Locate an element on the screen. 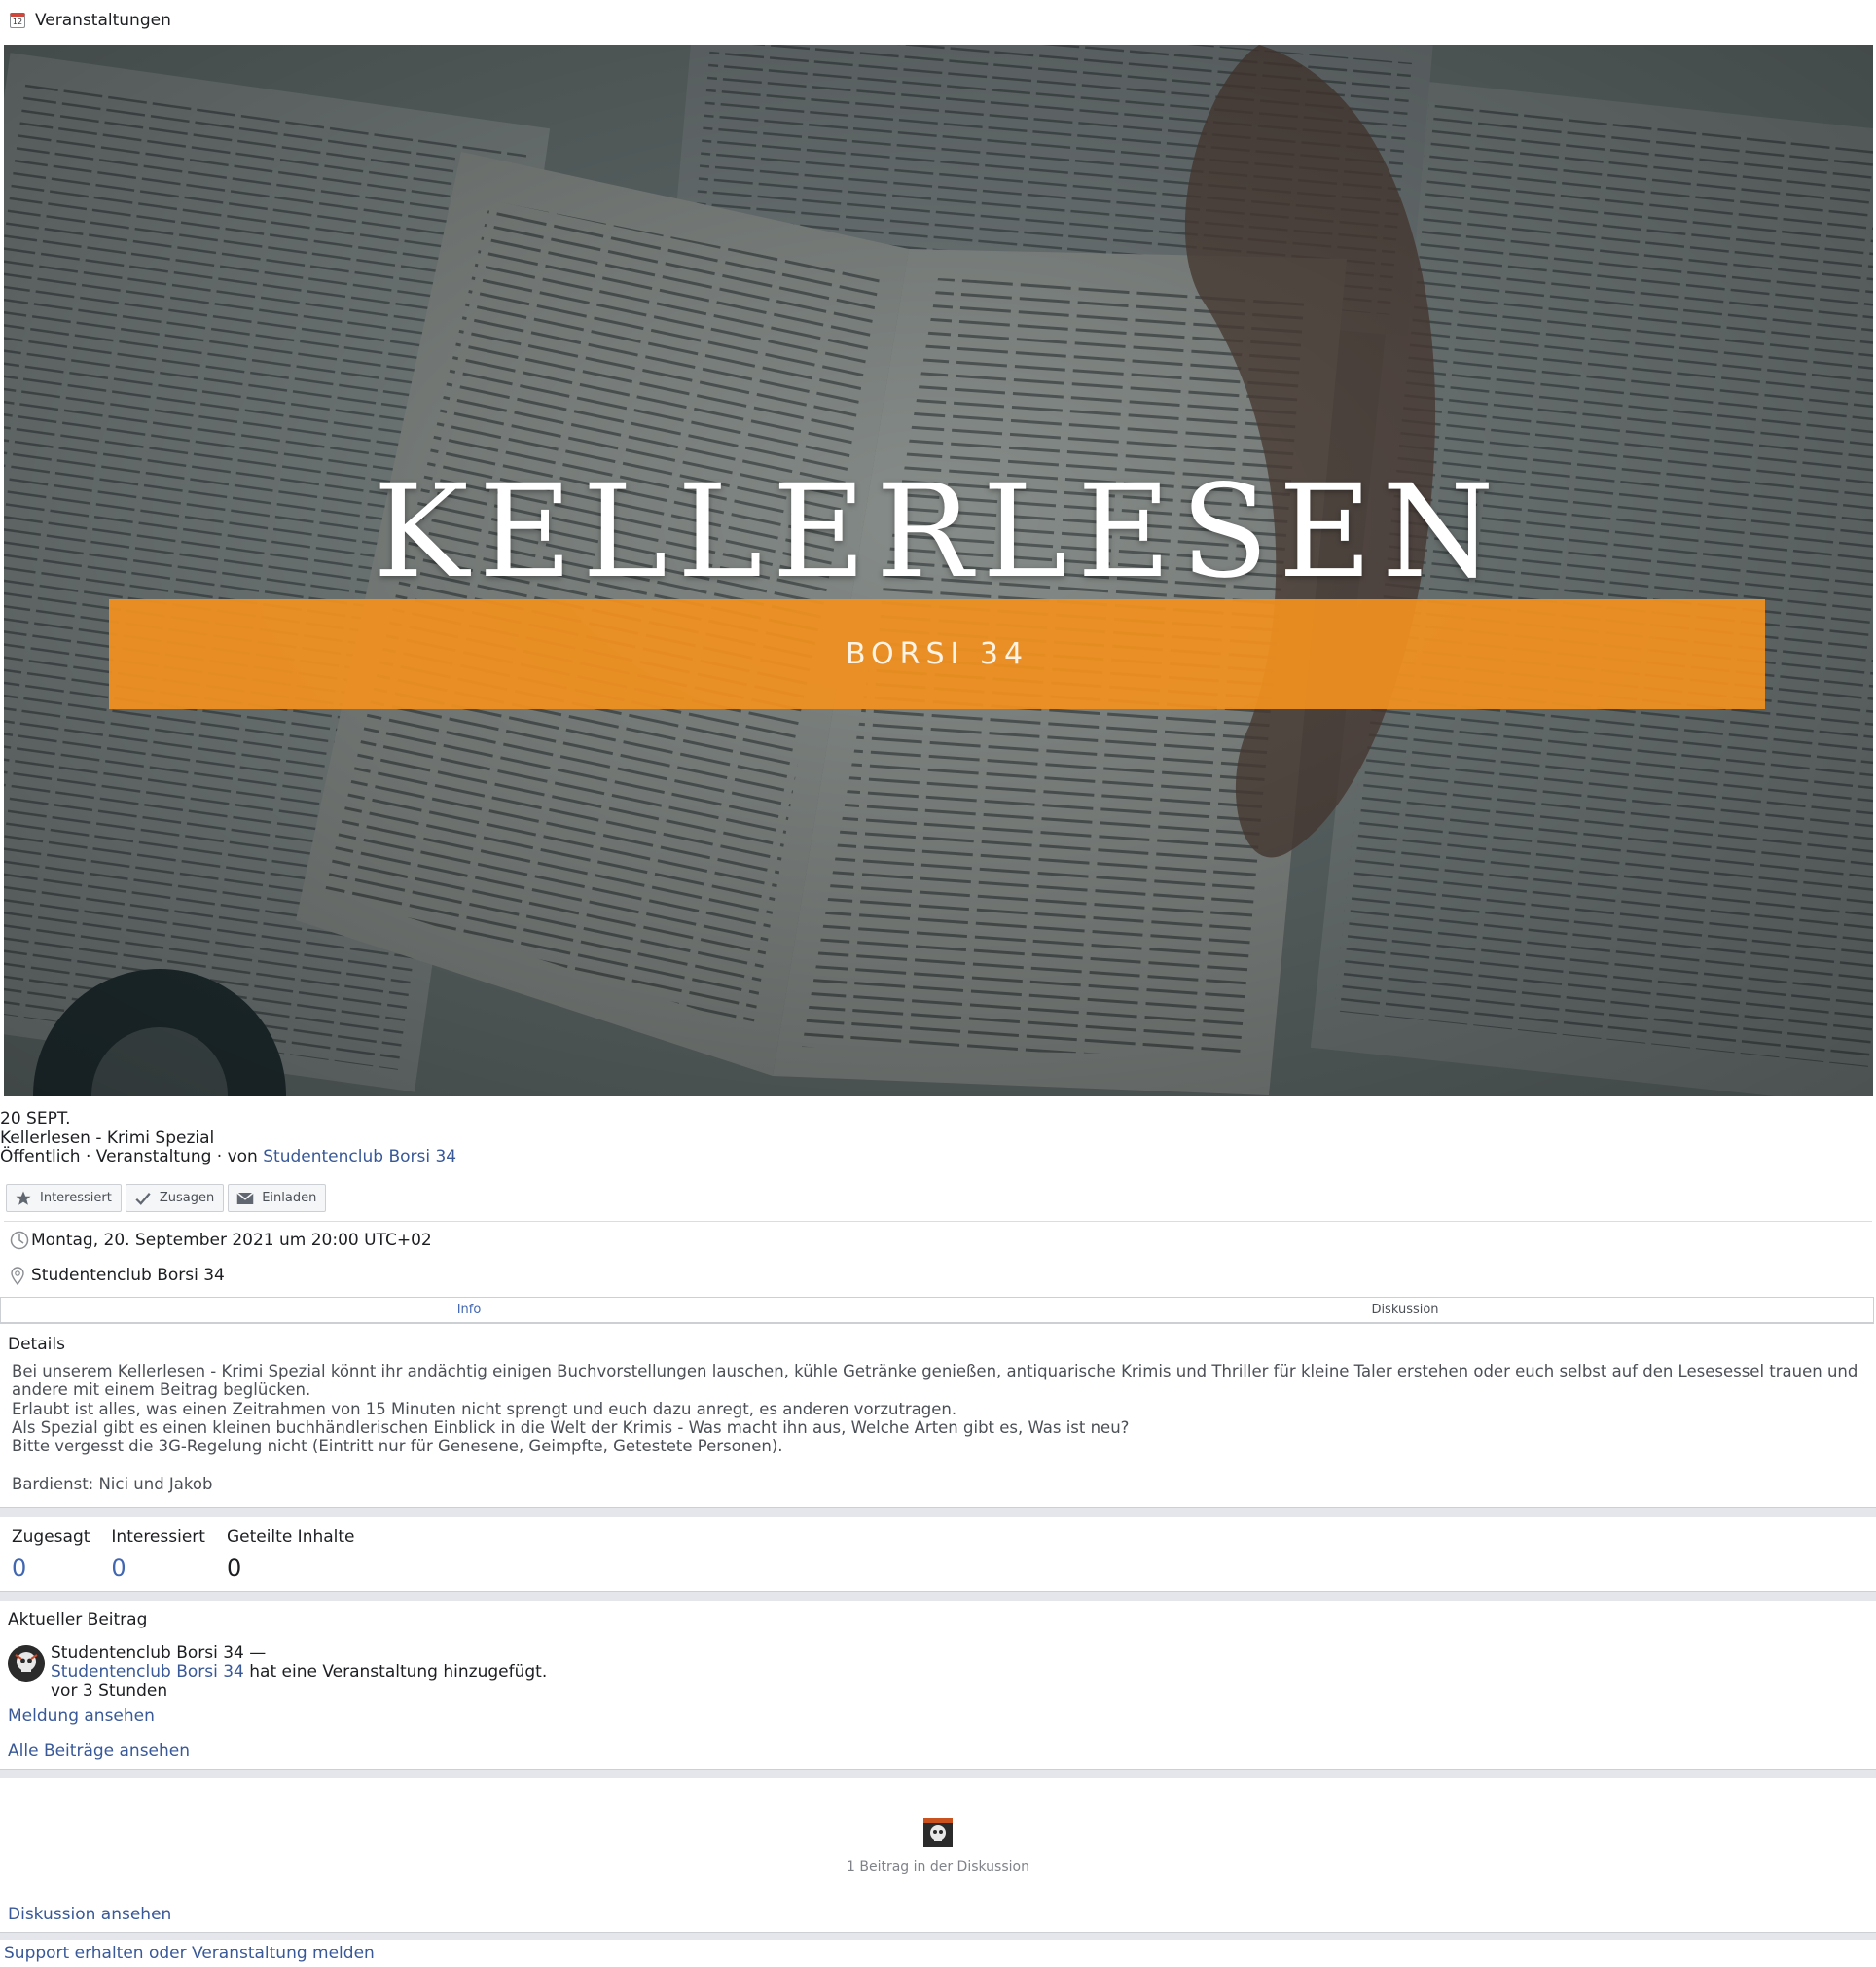 The width and height of the screenshot is (1876, 1967). going-button: Zusagen is located at coordinates (175, 1198).